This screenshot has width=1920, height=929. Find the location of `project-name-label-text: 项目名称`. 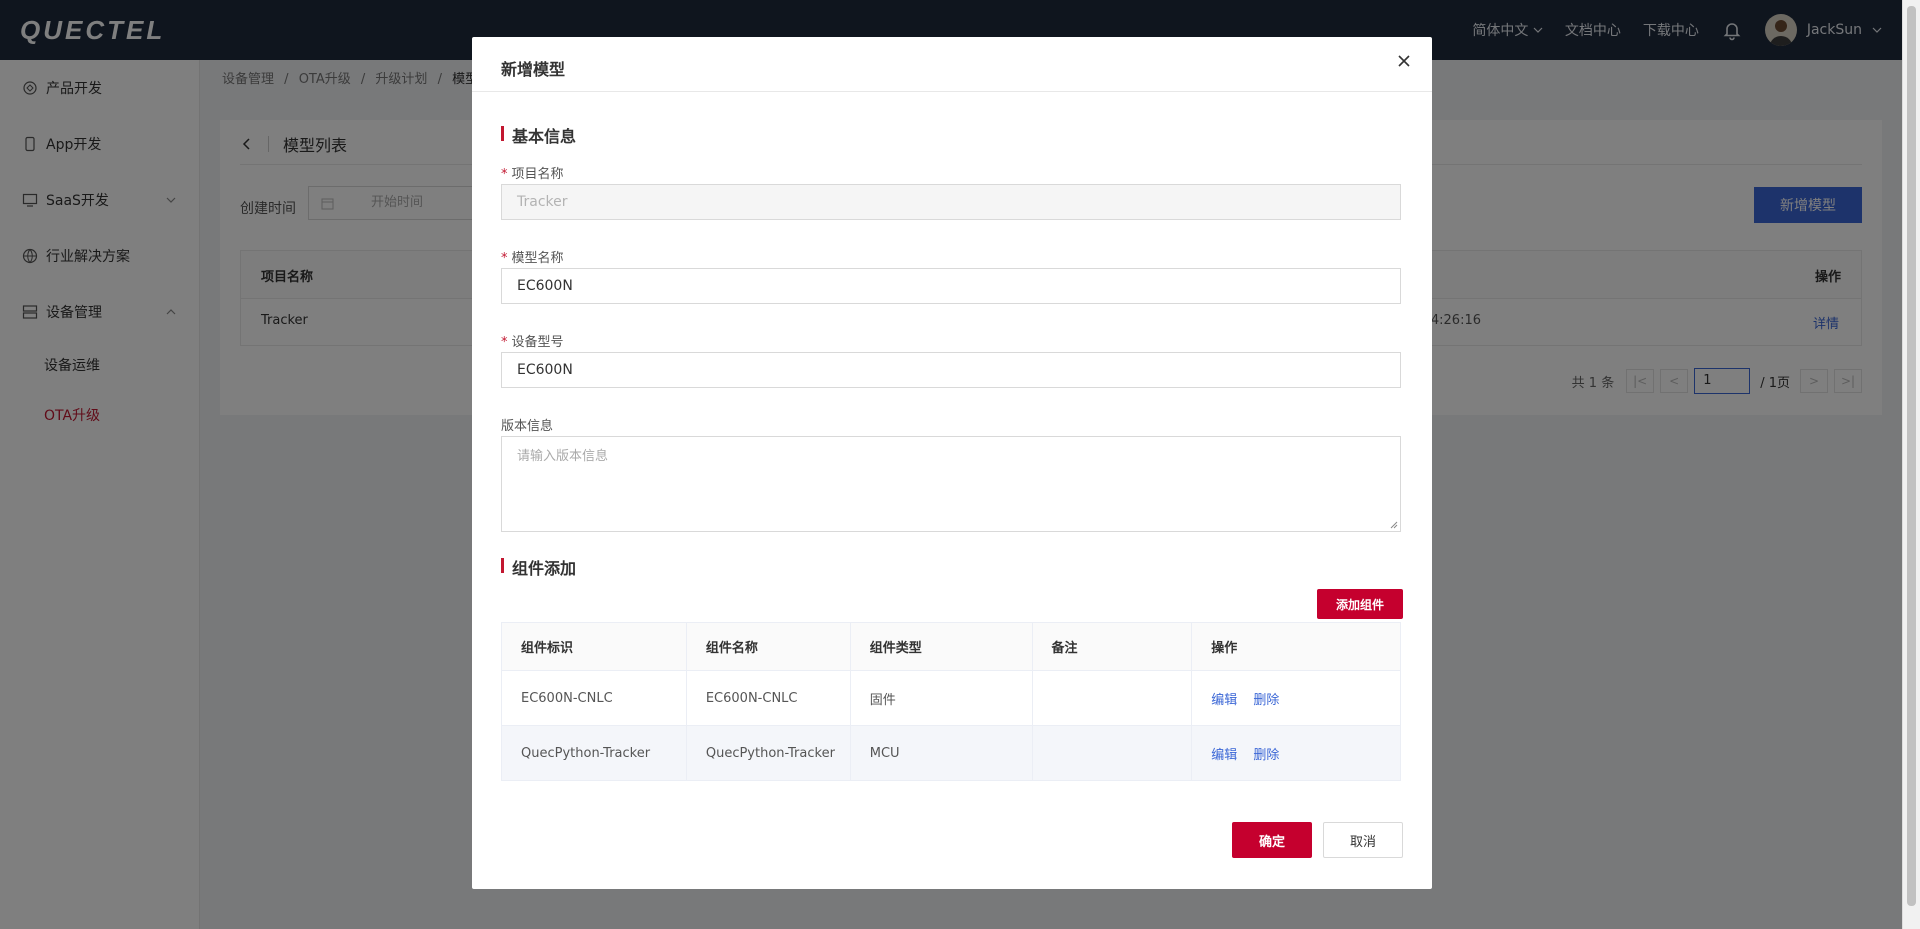

project-name-label-text: 项目名称 is located at coordinates (537, 174).